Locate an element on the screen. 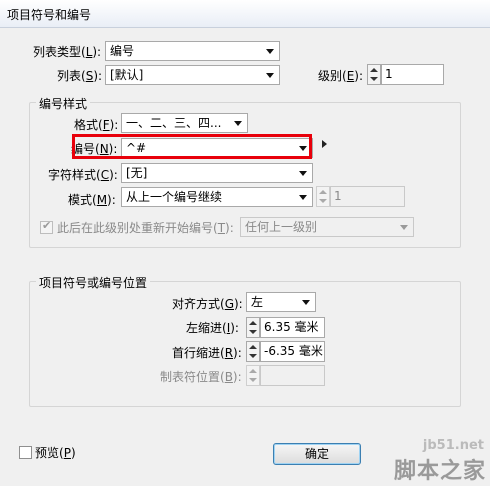 This screenshot has height=486, width=490. list-type-value: 编号 is located at coordinates (122, 51).